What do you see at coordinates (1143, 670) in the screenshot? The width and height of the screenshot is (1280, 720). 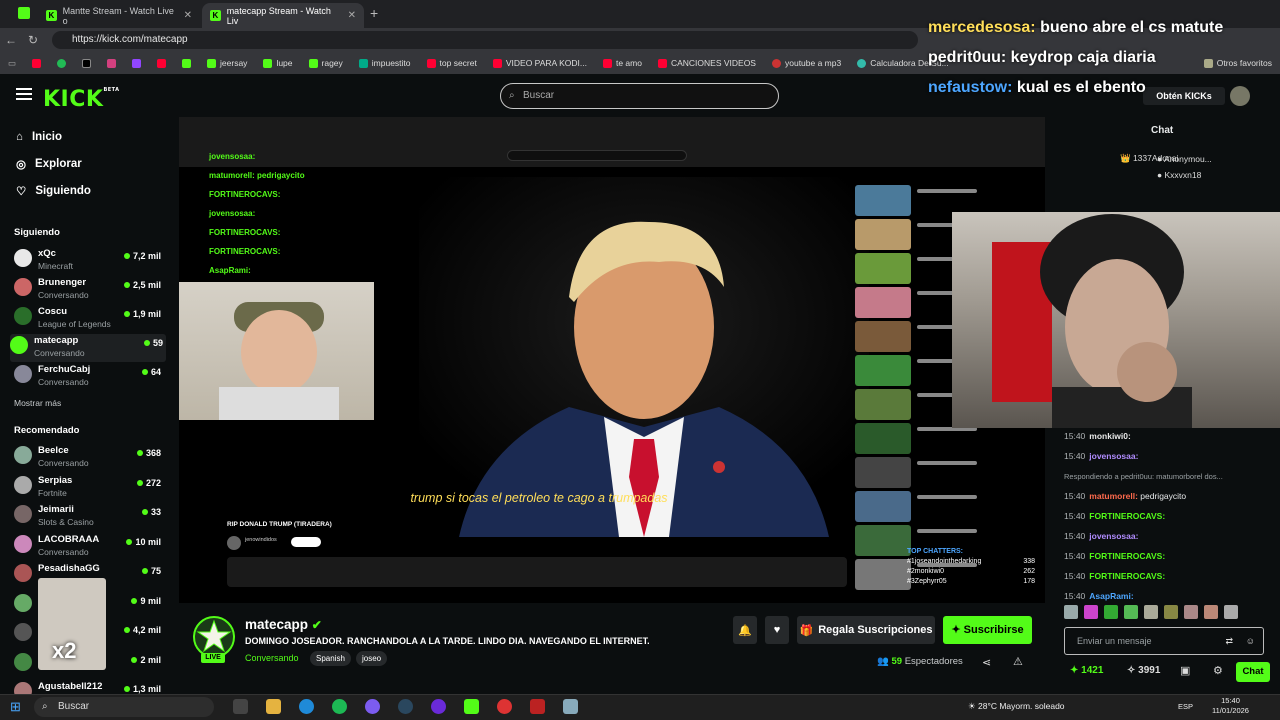 I see `points-balance: ✧ 3991` at bounding box center [1143, 670].